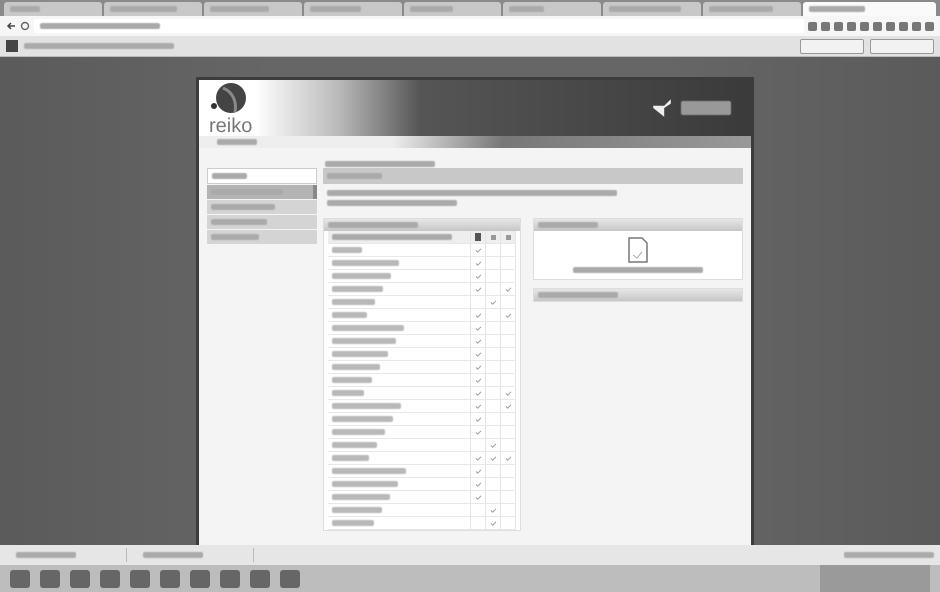  What do you see at coordinates (662, 108) in the screenshot?
I see `emblem-icon` at bounding box center [662, 108].